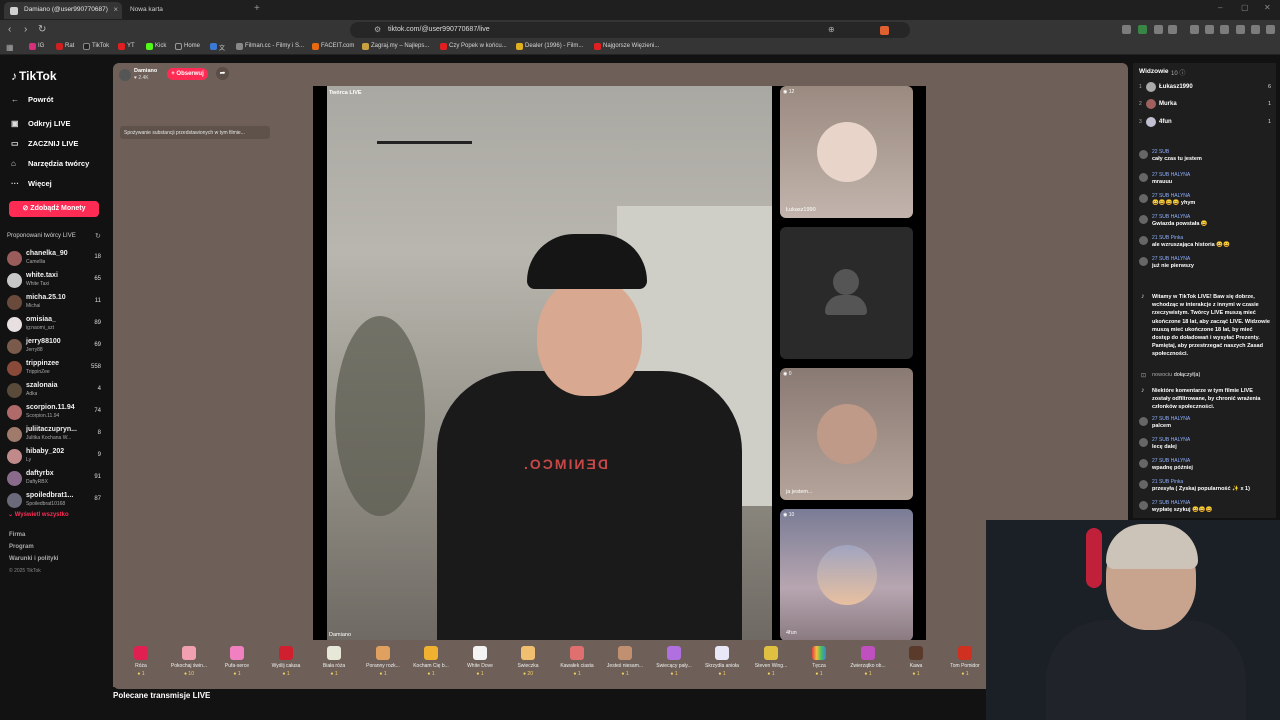 The image size is (1280, 720). What do you see at coordinates (377, 29) in the screenshot?
I see `site-info-icon: ⚙` at bounding box center [377, 29].